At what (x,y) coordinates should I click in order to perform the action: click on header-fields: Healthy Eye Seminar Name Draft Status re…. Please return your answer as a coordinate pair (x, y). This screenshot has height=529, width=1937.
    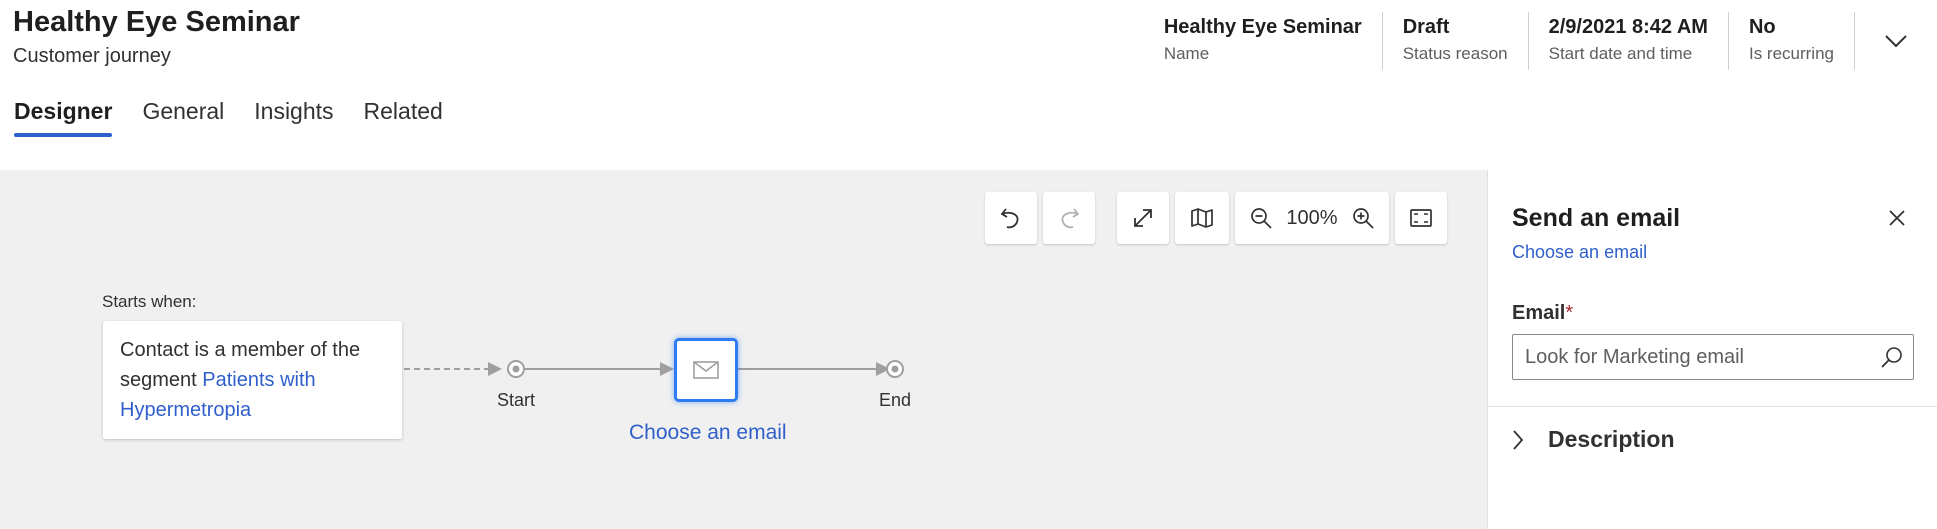
    Looking at the image, I should click on (1540, 41).